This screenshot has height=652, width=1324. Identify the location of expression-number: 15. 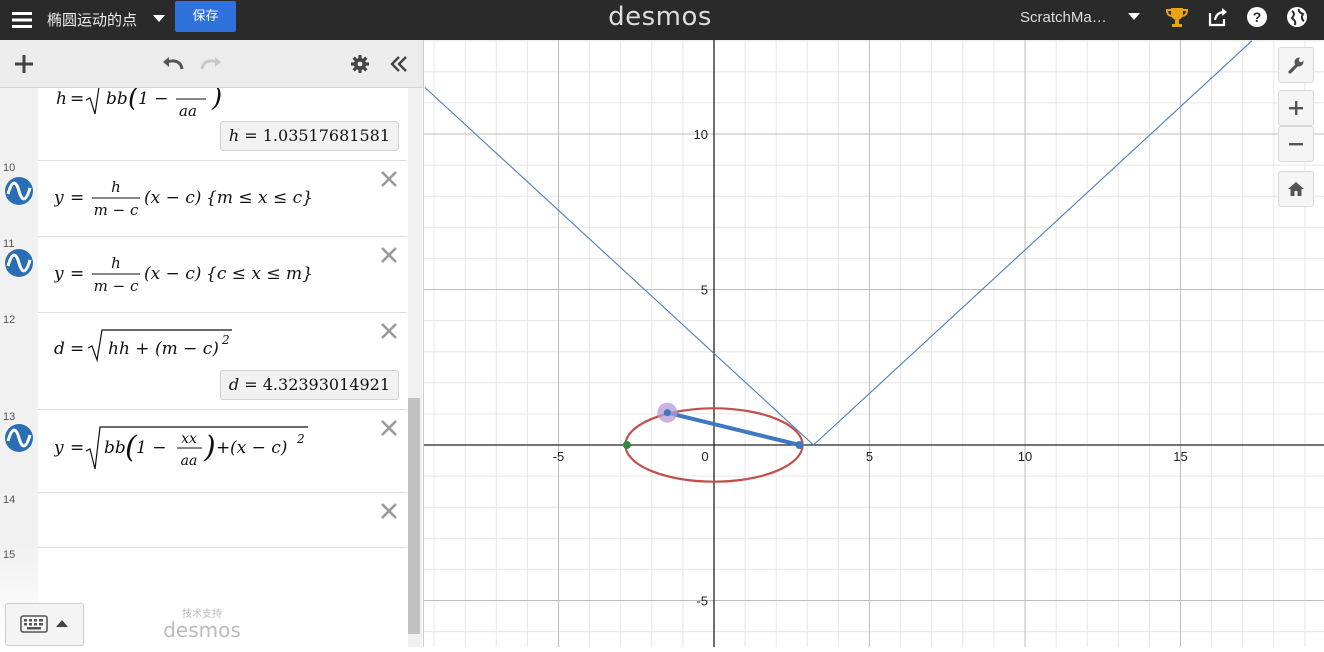
(9, 555).